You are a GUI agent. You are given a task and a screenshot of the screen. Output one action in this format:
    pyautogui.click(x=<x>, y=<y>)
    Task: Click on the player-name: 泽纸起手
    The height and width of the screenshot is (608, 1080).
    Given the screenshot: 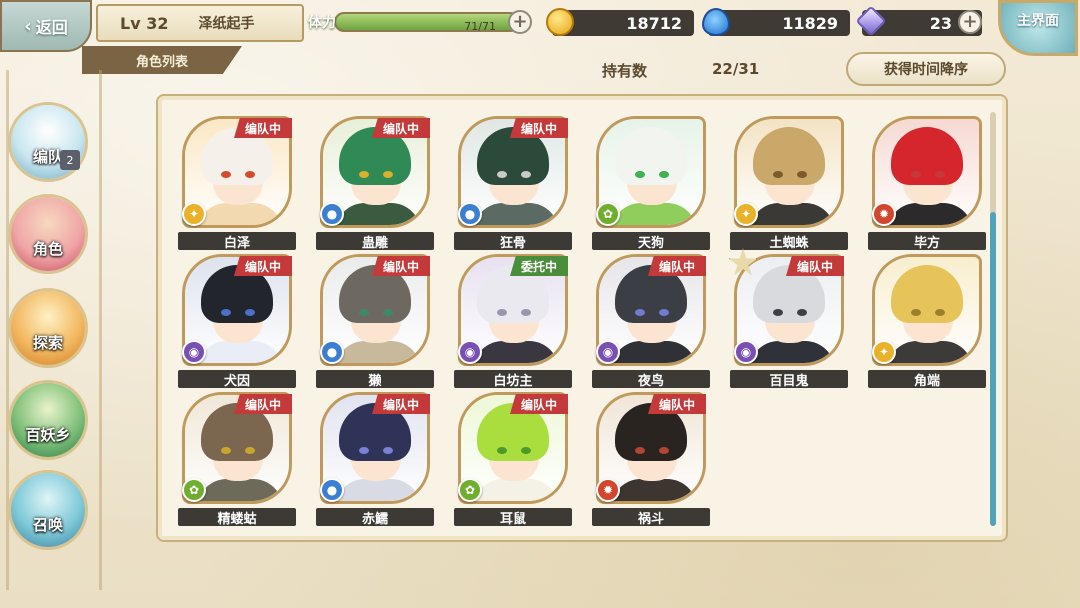 What is the action you would take?
    pyautogui.click(x=226, y=24)
    